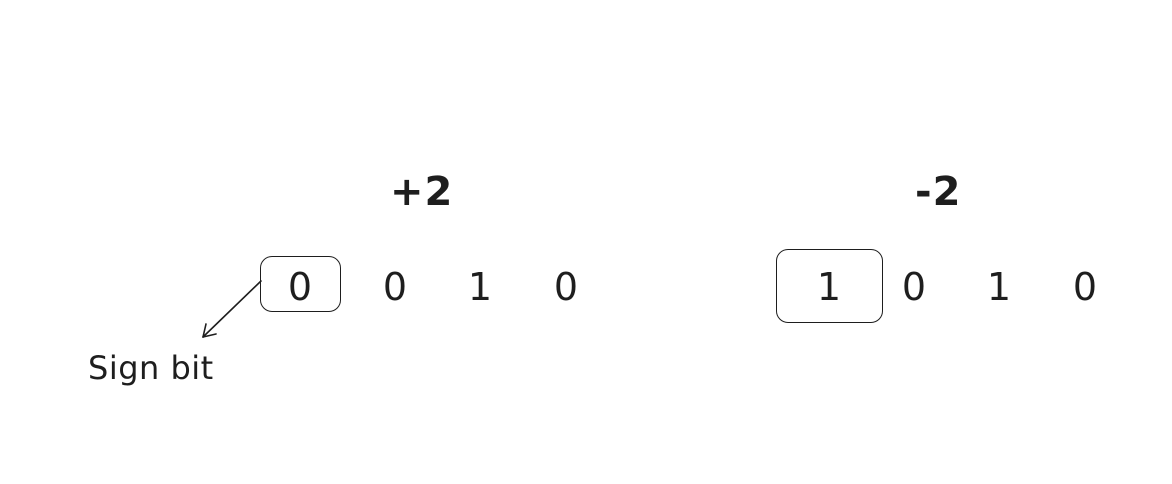 The height and width of the screenshot is (484, 1172). I want to click on sign-bit-annotation: Sign bit, so click(151, 368).